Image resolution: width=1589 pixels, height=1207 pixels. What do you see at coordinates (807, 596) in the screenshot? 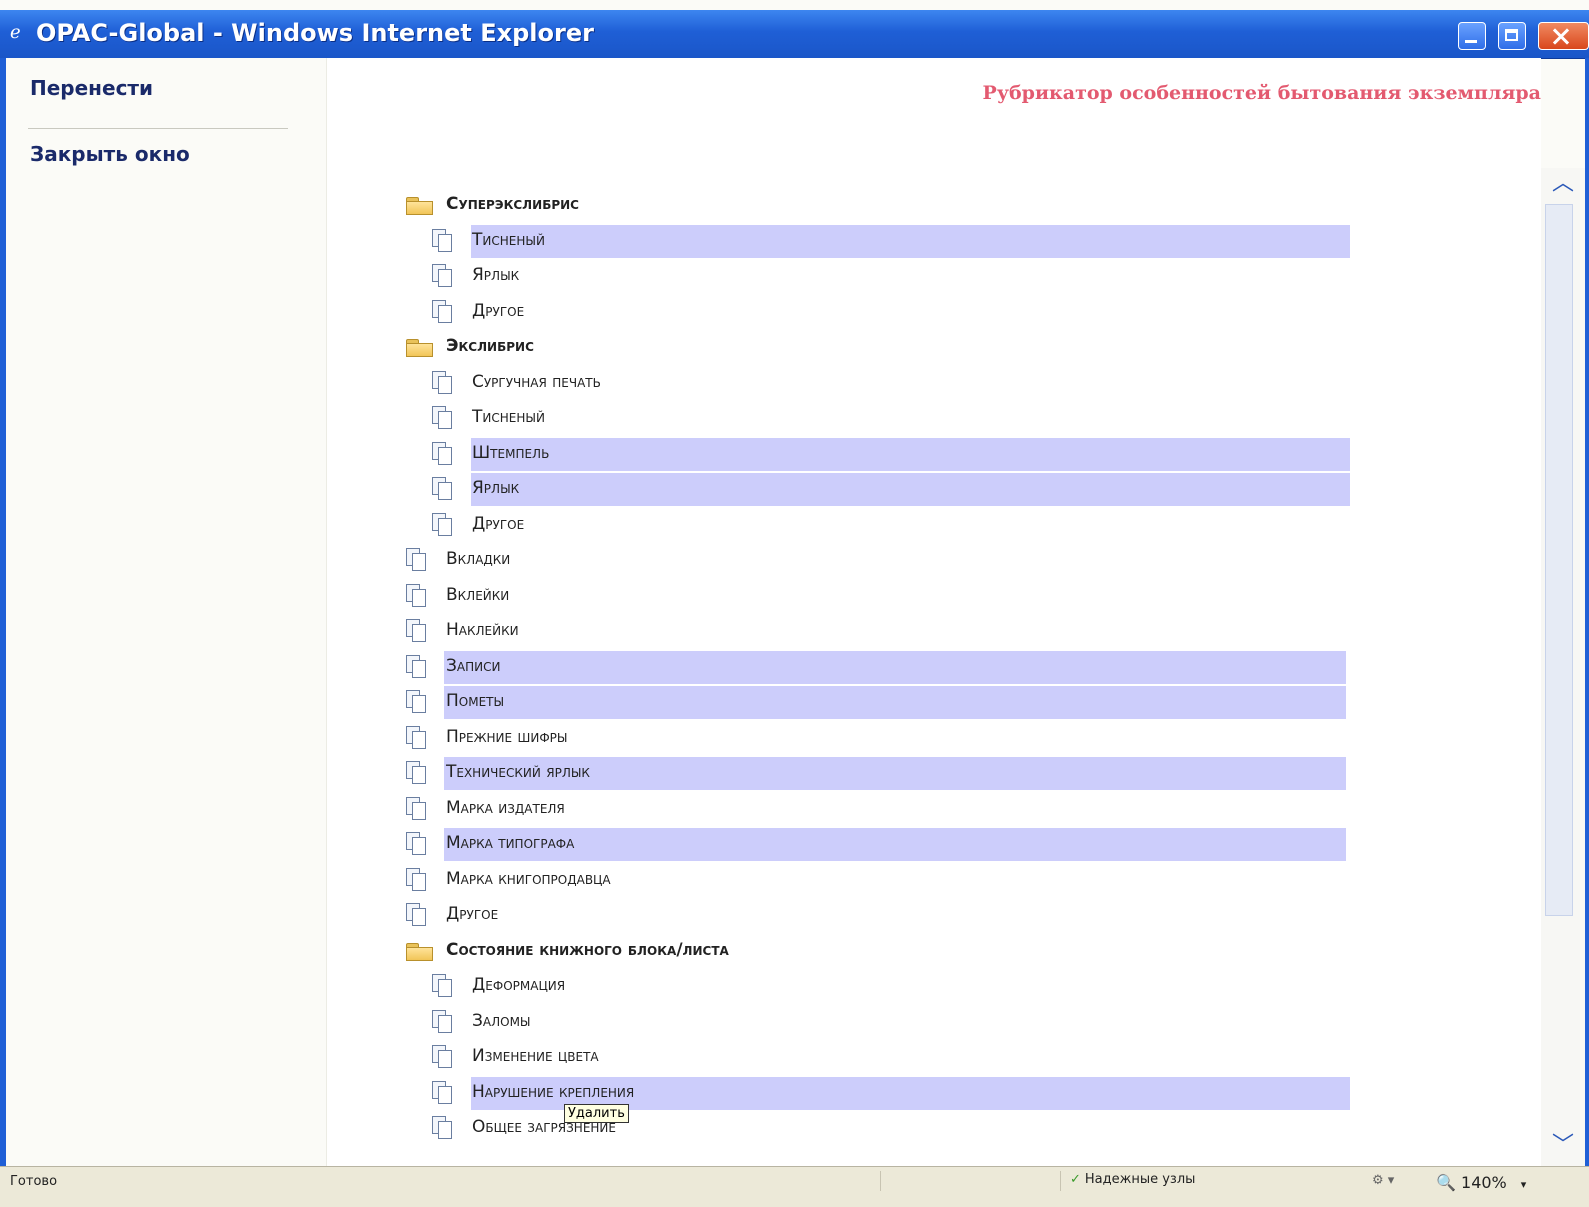
I see `tree-item: Вклейки` at bounding box center [807, 596].